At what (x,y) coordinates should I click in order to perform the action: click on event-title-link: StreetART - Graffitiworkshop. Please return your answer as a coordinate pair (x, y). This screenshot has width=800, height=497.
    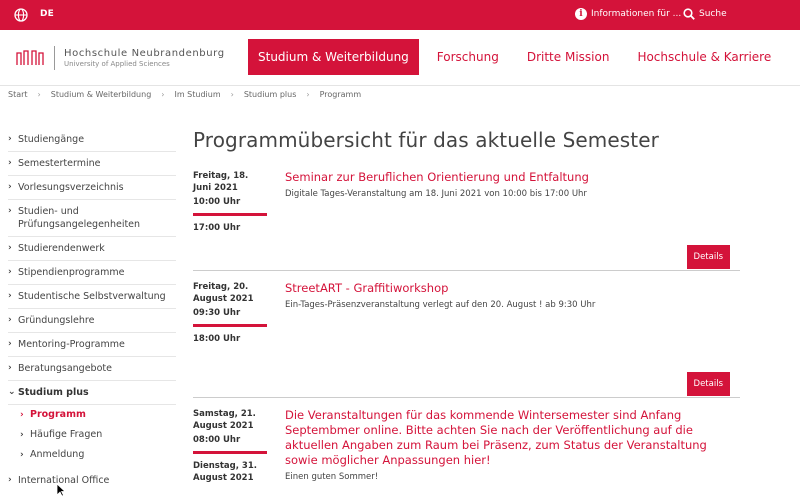
    Looking at the image, I should click on (512, 288).